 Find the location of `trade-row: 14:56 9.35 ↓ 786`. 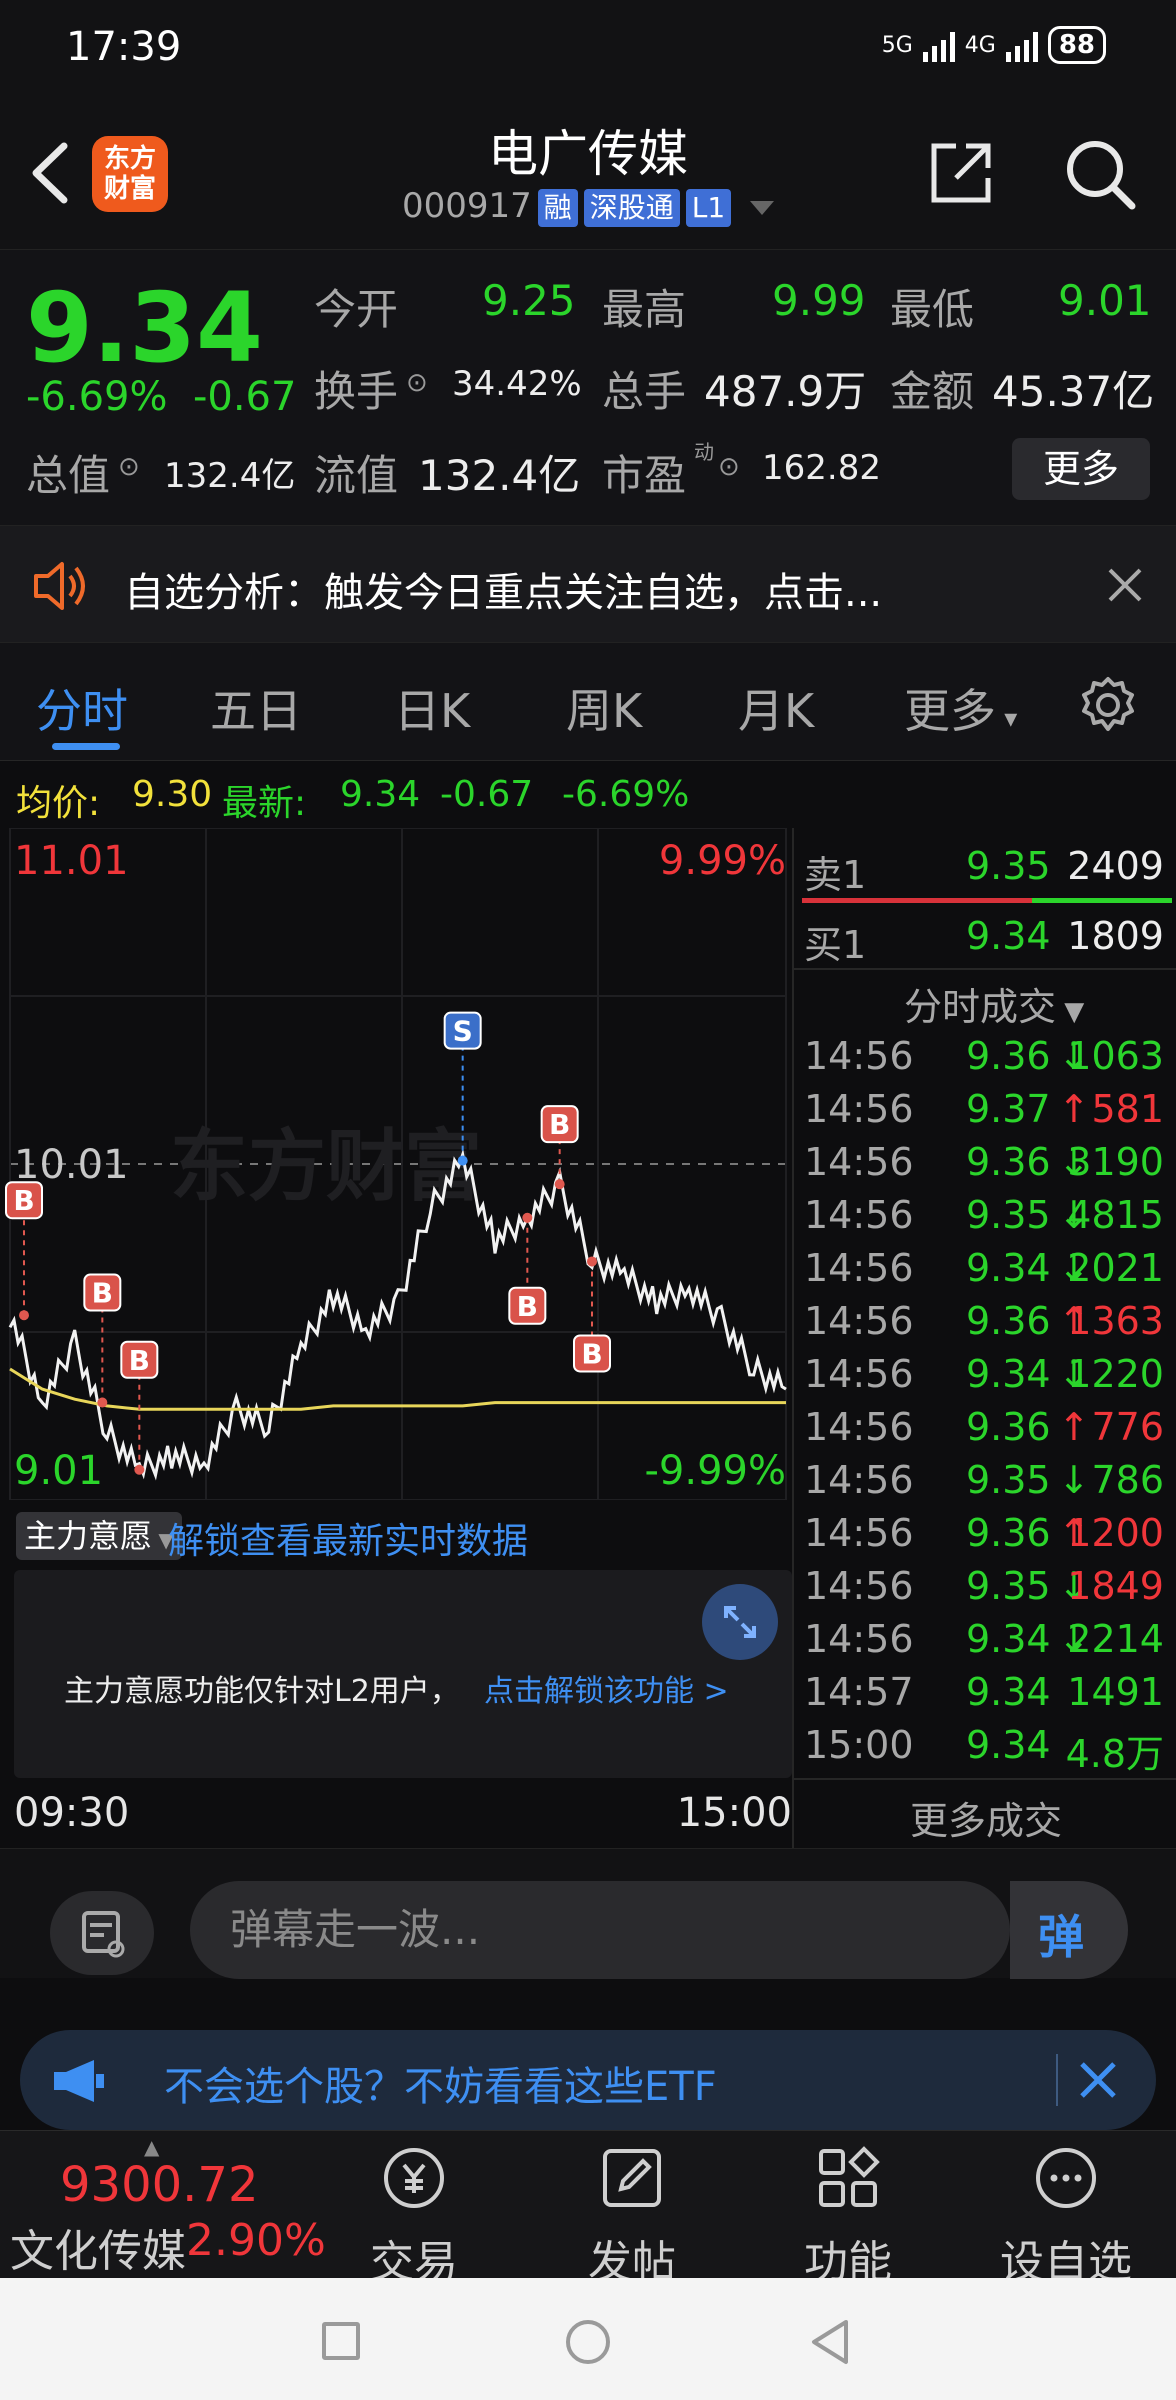

trade-row: 14:56 9.35 ↓ 786 is located at coordinates (986, 1484).